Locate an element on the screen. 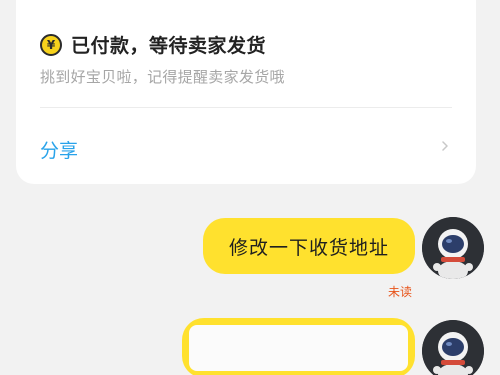 The image size is (500, 375). unread-status: 未读 is located at coordinates (399, 292).